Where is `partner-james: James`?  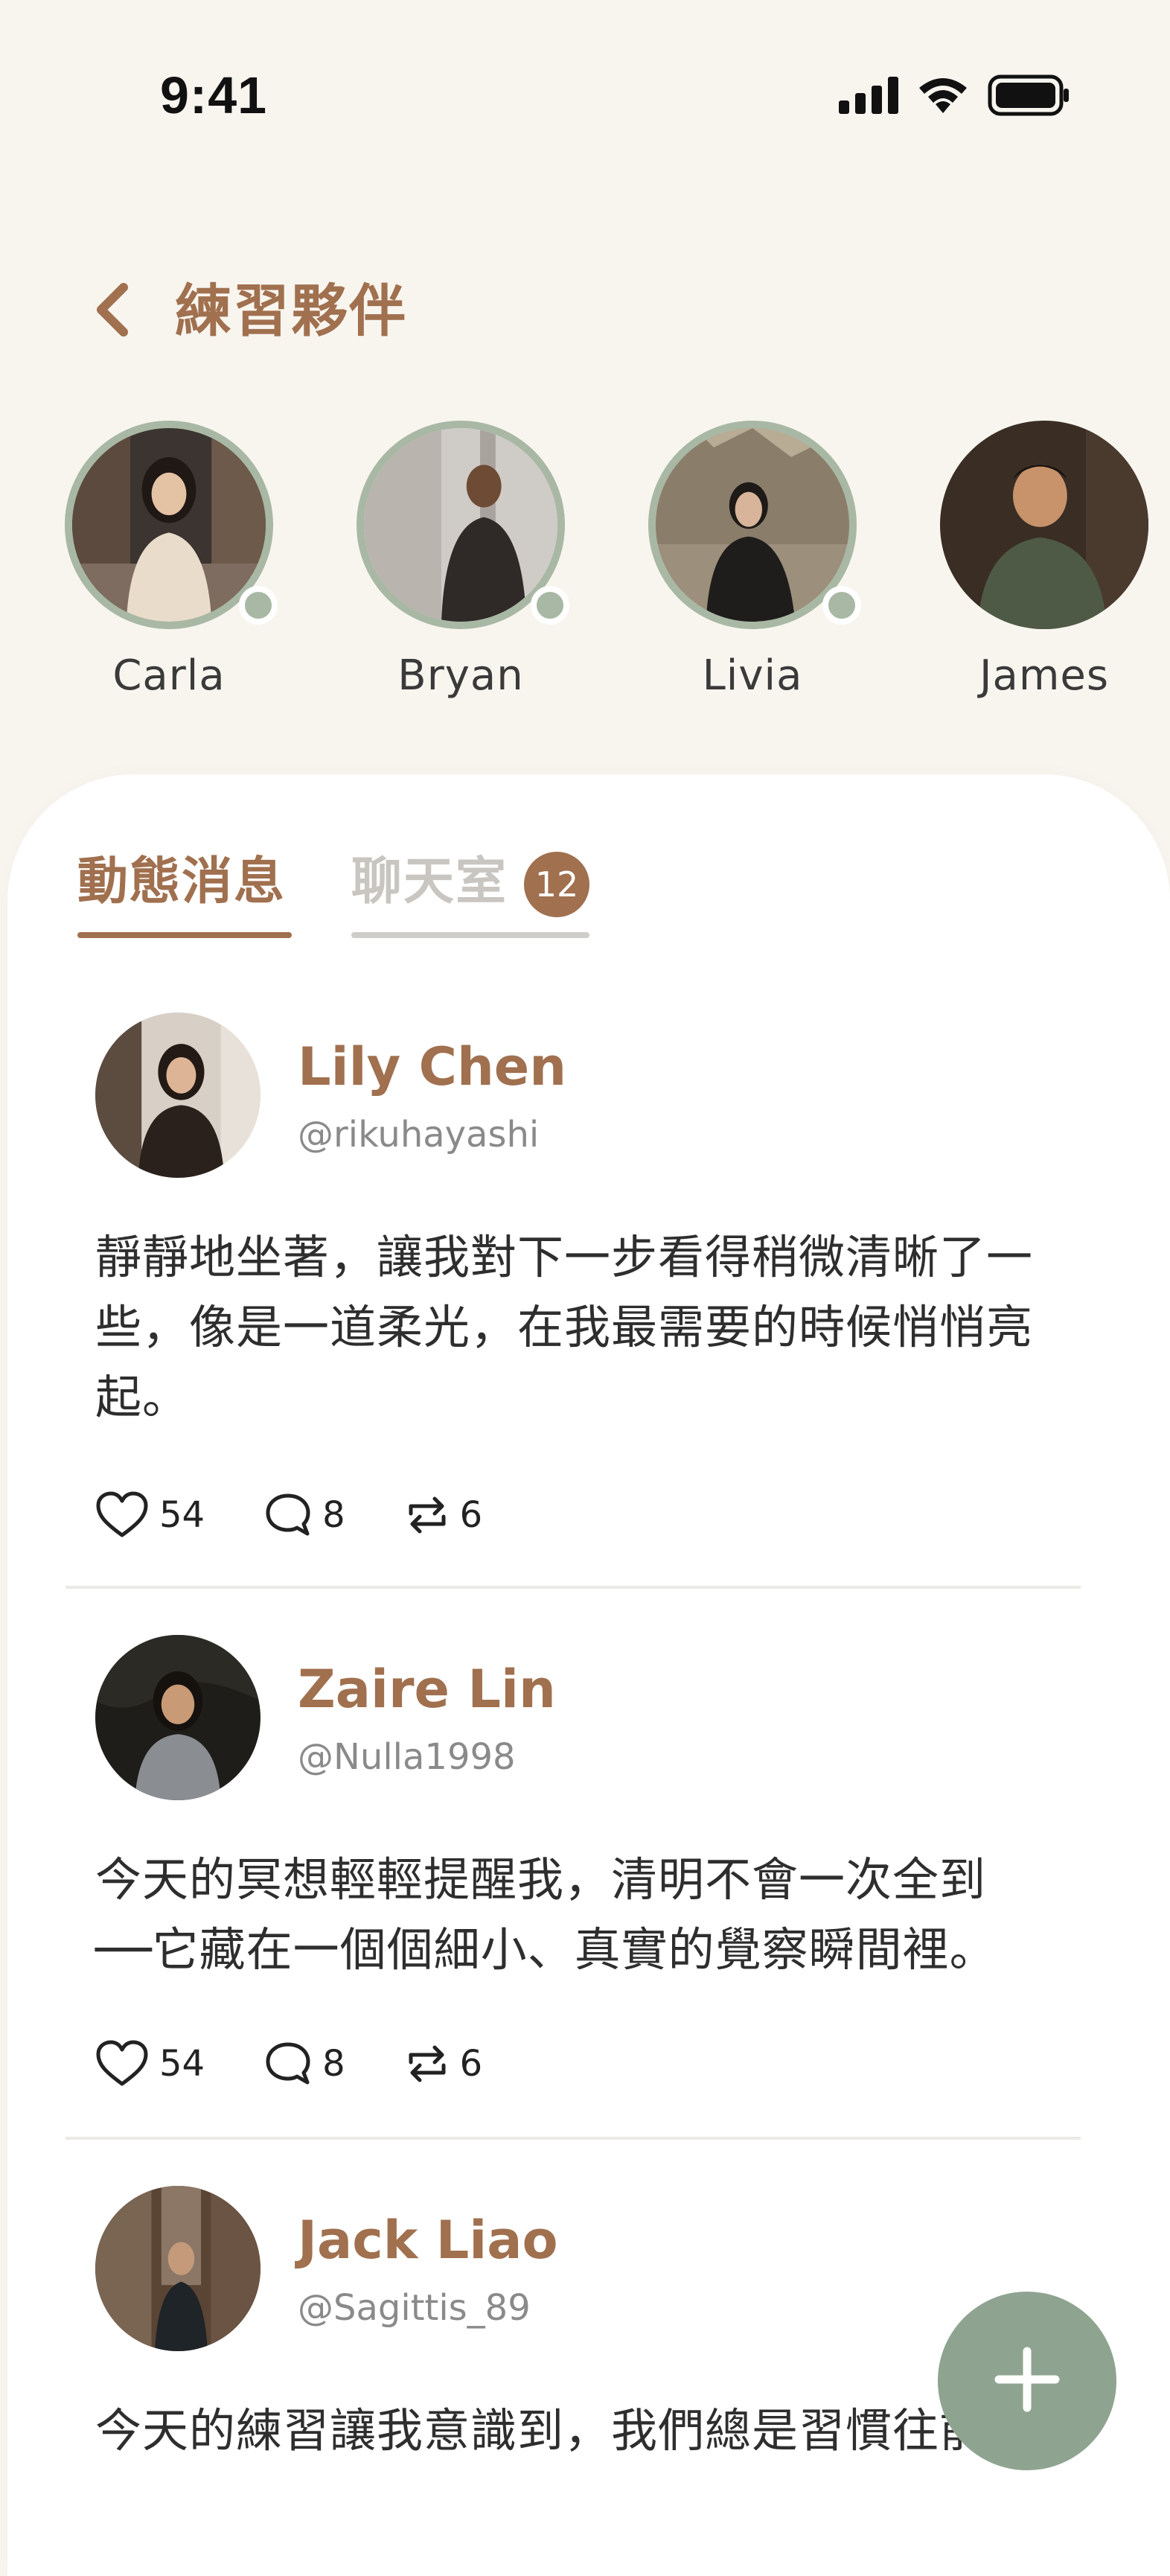 partner-james: James is located at coordinates (1044, 569).